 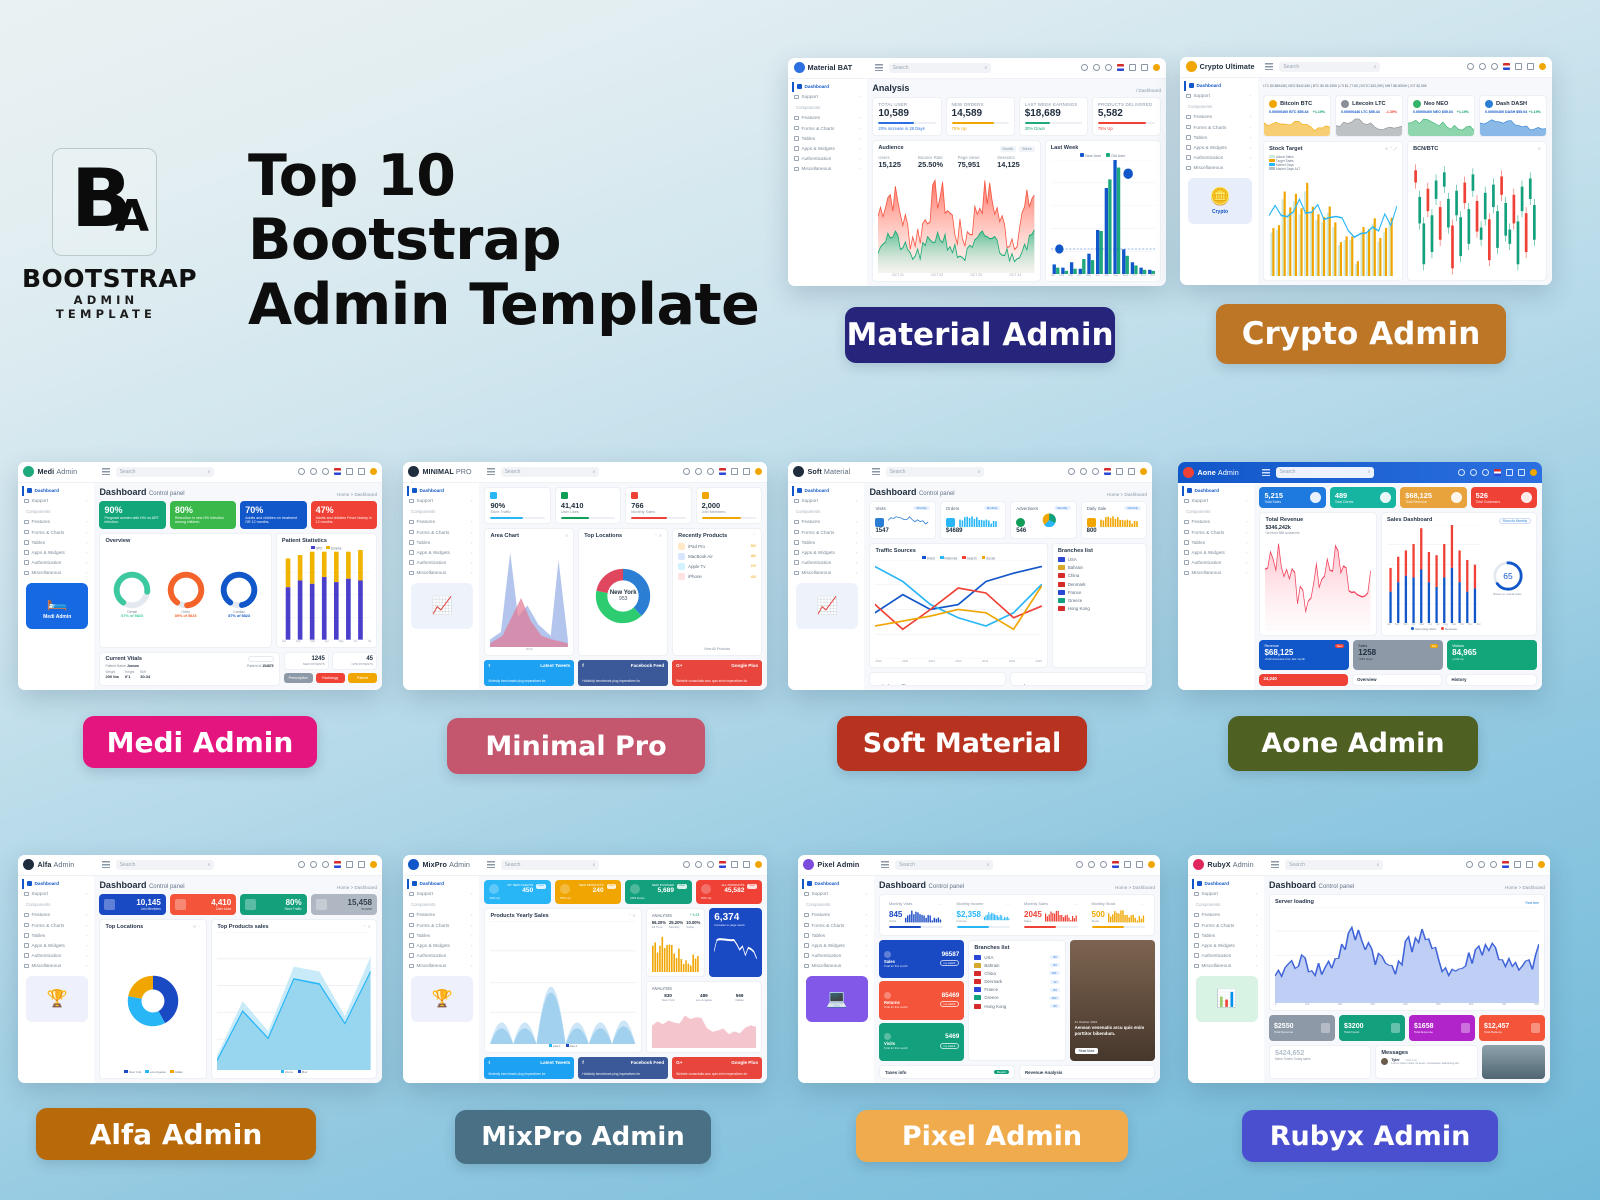 What do you see at coordinates (1441, 115) in the screenshot?
I see `coin-card: Neo NEO 0.00000400 NEO $55.04 +1.19%` at bounding box center [1441, 115].